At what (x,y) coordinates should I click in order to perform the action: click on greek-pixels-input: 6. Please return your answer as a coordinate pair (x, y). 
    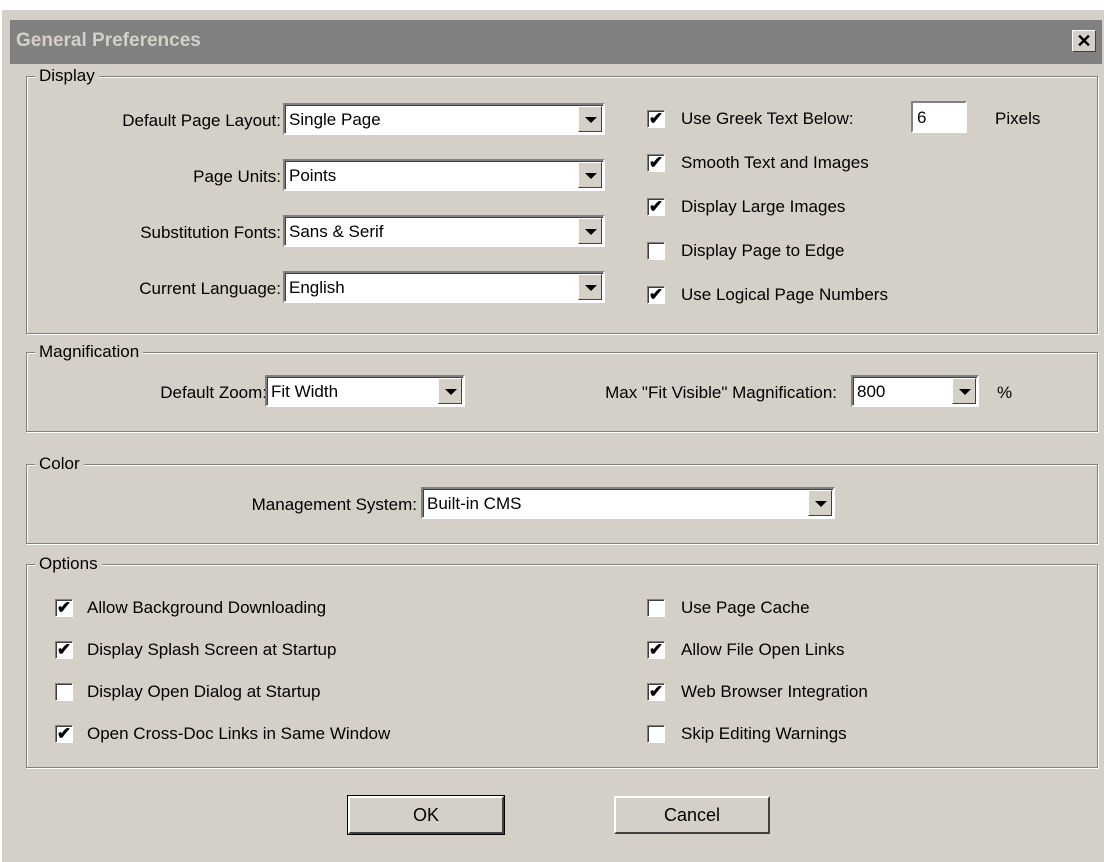
    Looking at the image, I should click on (939, 117).